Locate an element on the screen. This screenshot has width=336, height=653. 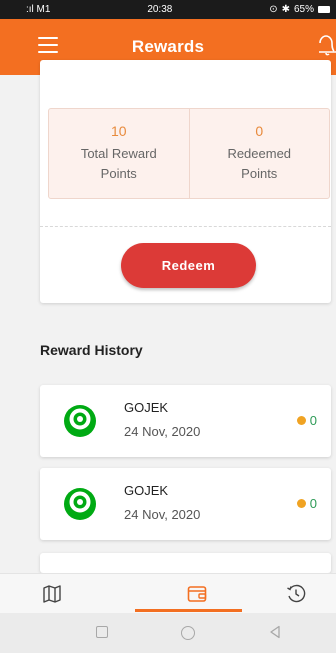
map-icon is located at coordinates (52, 594).